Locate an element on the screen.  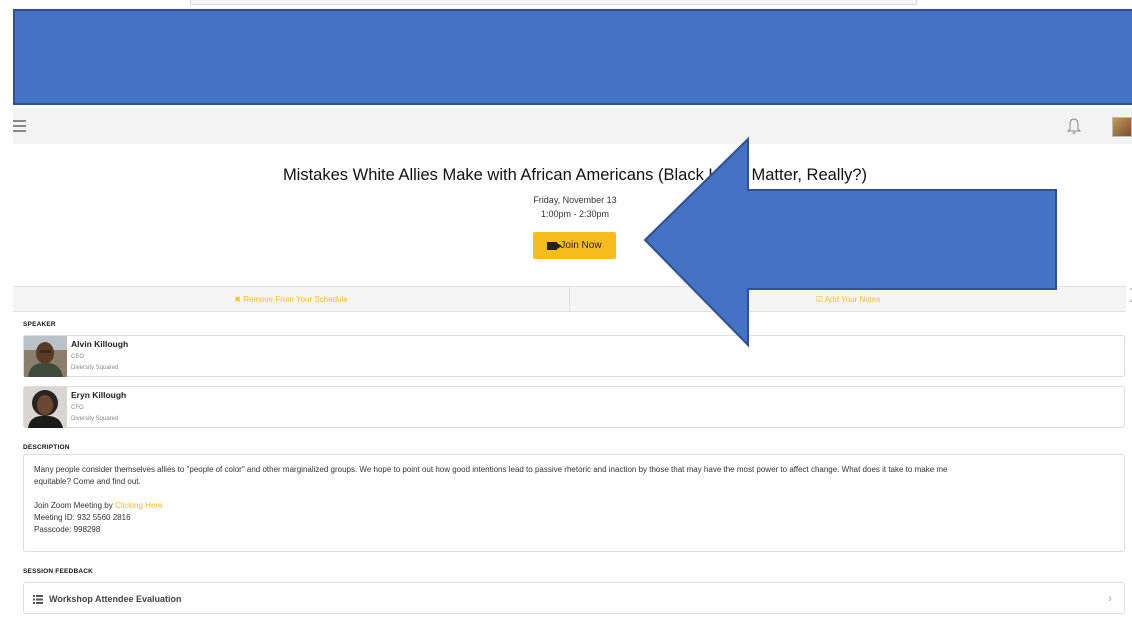
speaker-role: CFO is located at coordinates (77, 408).